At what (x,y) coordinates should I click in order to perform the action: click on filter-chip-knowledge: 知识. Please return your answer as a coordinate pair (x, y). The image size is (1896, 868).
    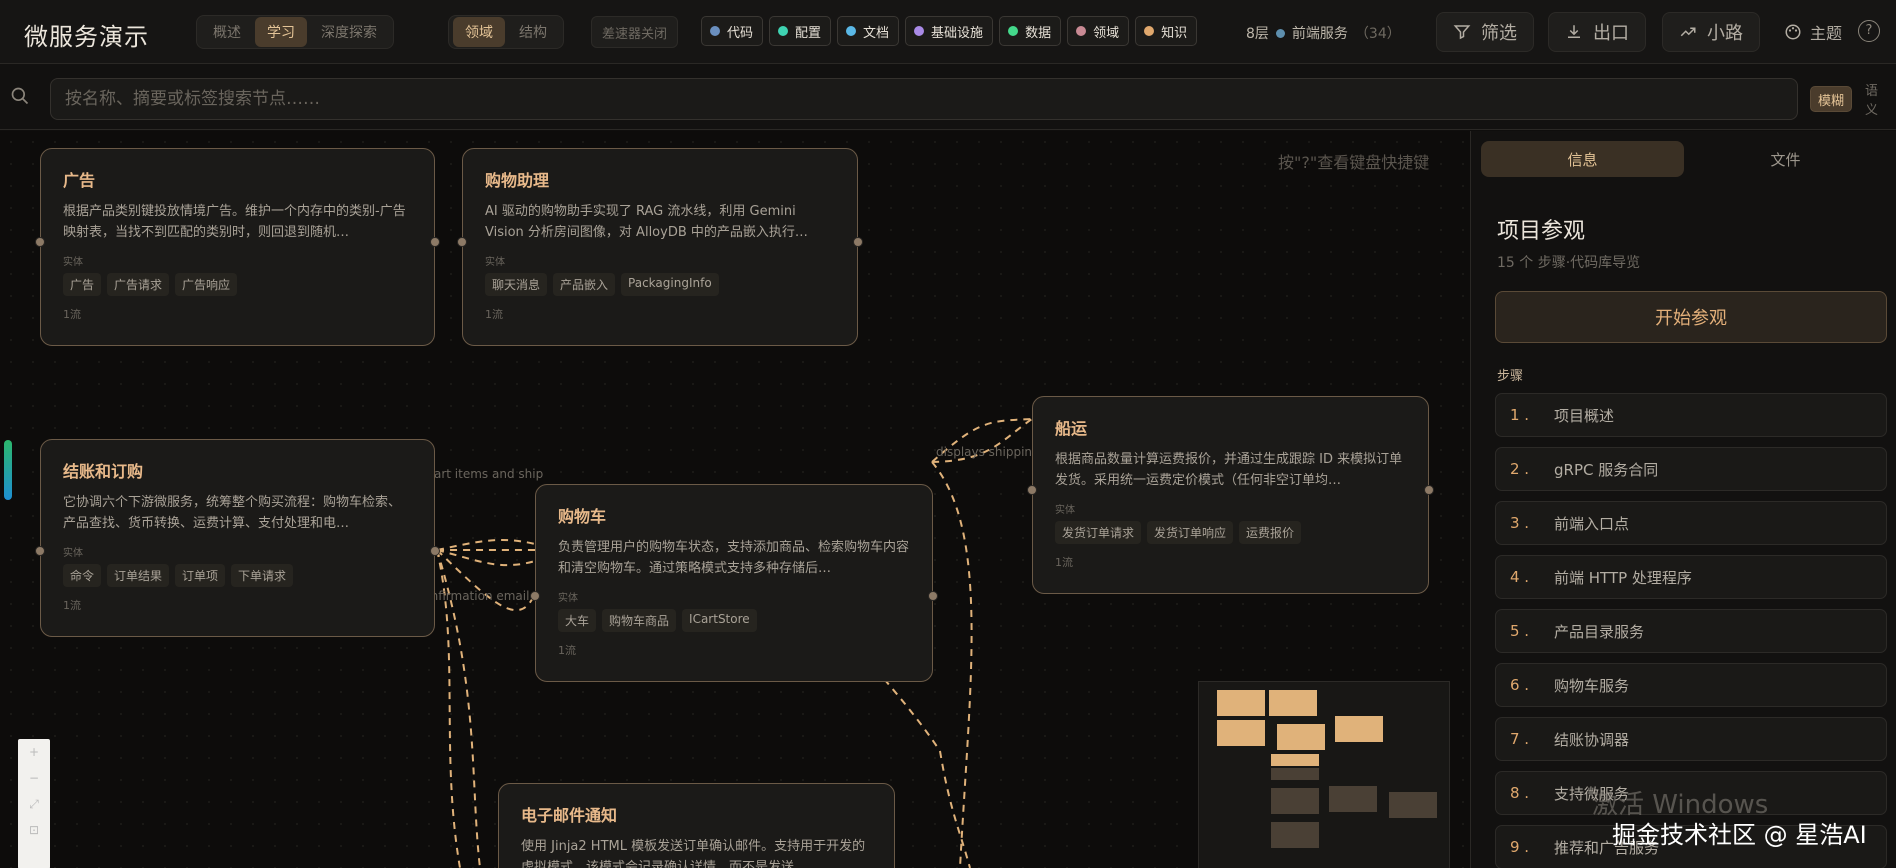
    Looking at the image, I should click on (1166, 31).